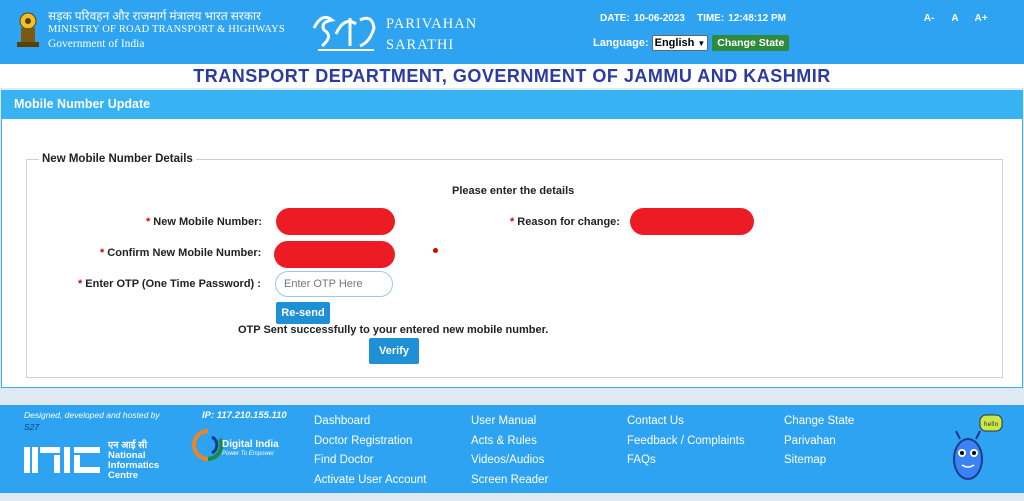 The height and width of the screenshot is (501, 1024). Describe the element at coordinates (248, 454) in the screenshot. I see `digital-india-tagline: Power To Empower` at that location.